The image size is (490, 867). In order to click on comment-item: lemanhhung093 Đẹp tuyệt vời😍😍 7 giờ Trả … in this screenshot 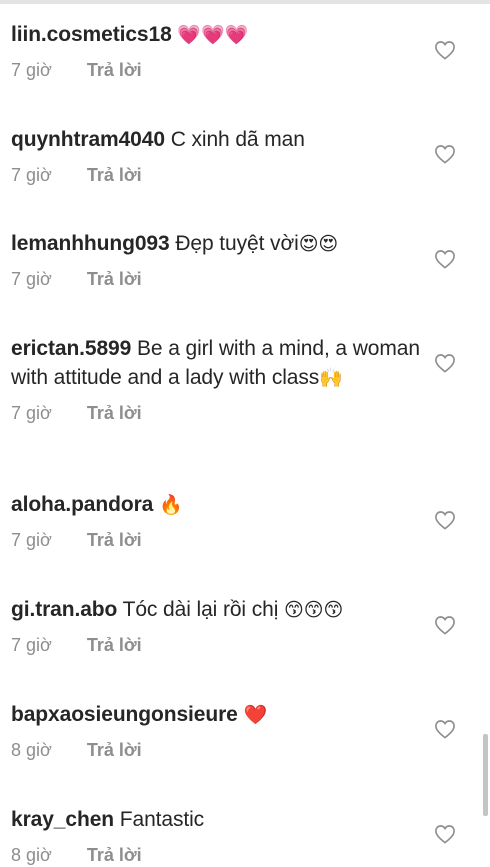, I will do `click(246, 260)`.